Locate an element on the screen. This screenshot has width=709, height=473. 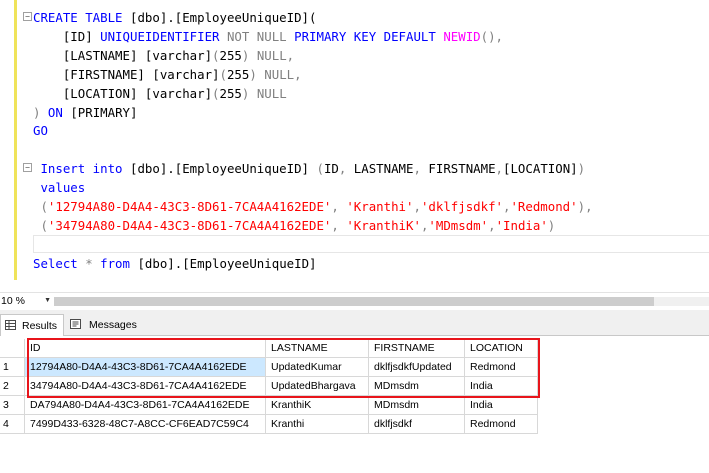
code-token: ID is located at coordinates (331, 169).